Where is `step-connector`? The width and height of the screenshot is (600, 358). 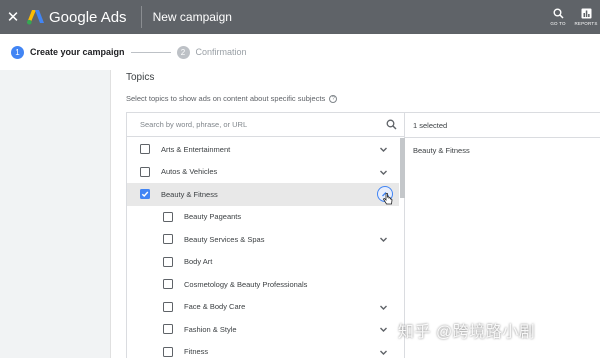 step-connector is located at coordinates (150, 52).